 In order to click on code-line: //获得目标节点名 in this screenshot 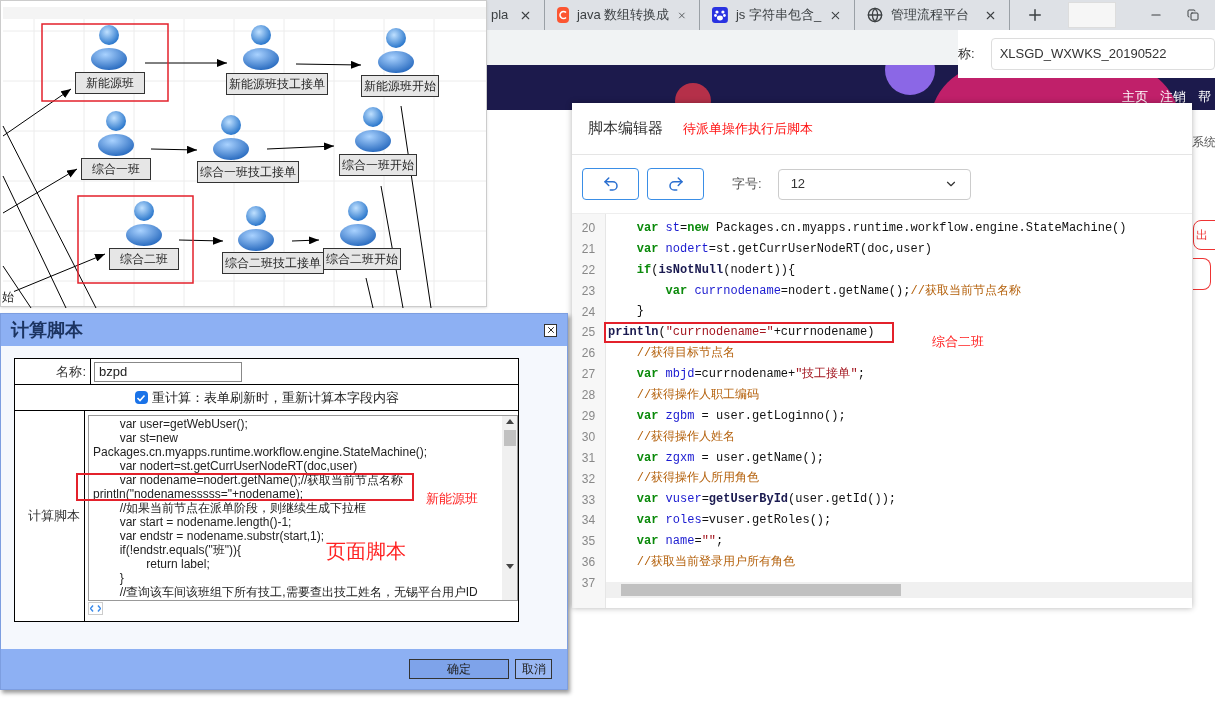, I will do `click(685, 354)`.